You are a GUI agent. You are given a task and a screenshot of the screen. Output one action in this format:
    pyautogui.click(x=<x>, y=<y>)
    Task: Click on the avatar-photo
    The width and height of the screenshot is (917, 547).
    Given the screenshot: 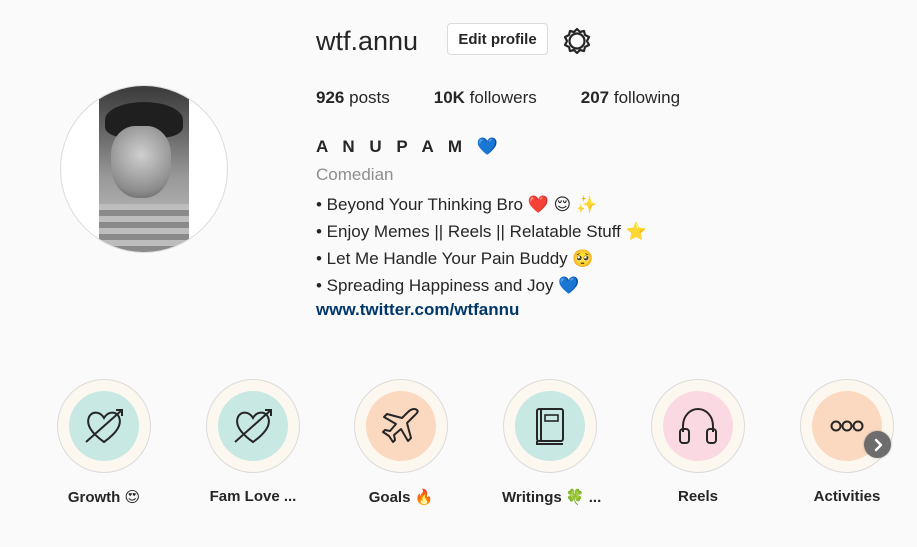 What is the action you would take?
    pyautogui.click(x=144, y=169)
    